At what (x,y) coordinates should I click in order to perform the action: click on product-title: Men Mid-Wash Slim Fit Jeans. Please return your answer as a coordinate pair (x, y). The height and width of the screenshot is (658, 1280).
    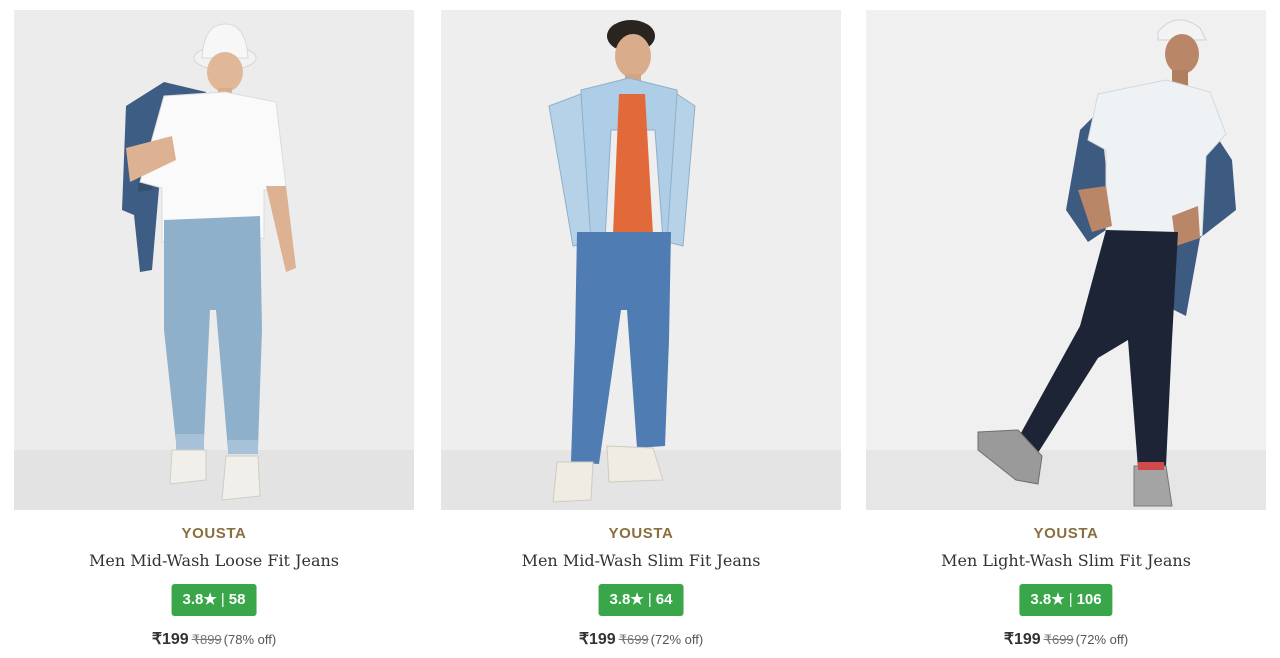
    Looking at the image, I should click on (641, 560).